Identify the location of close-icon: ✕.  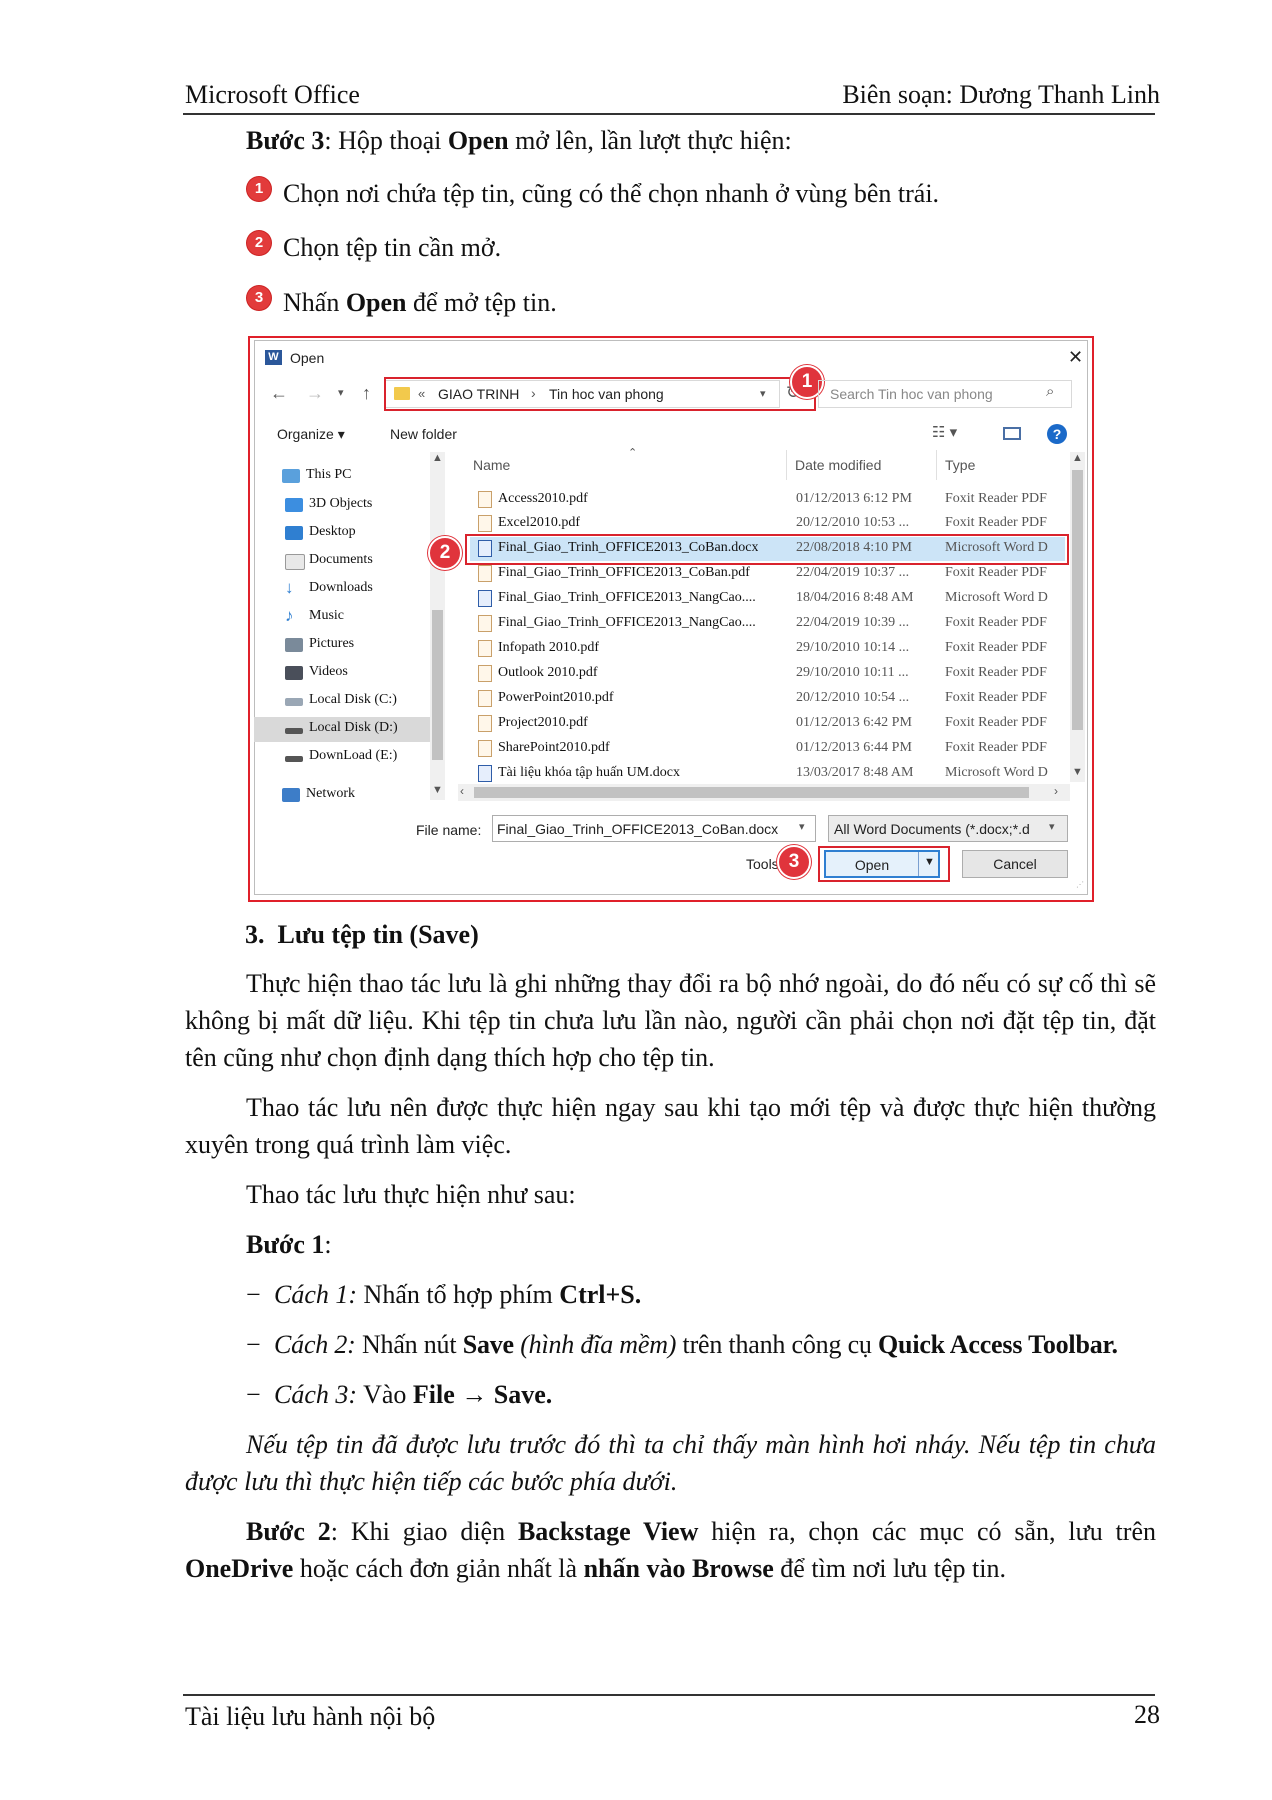
(1075, 357).